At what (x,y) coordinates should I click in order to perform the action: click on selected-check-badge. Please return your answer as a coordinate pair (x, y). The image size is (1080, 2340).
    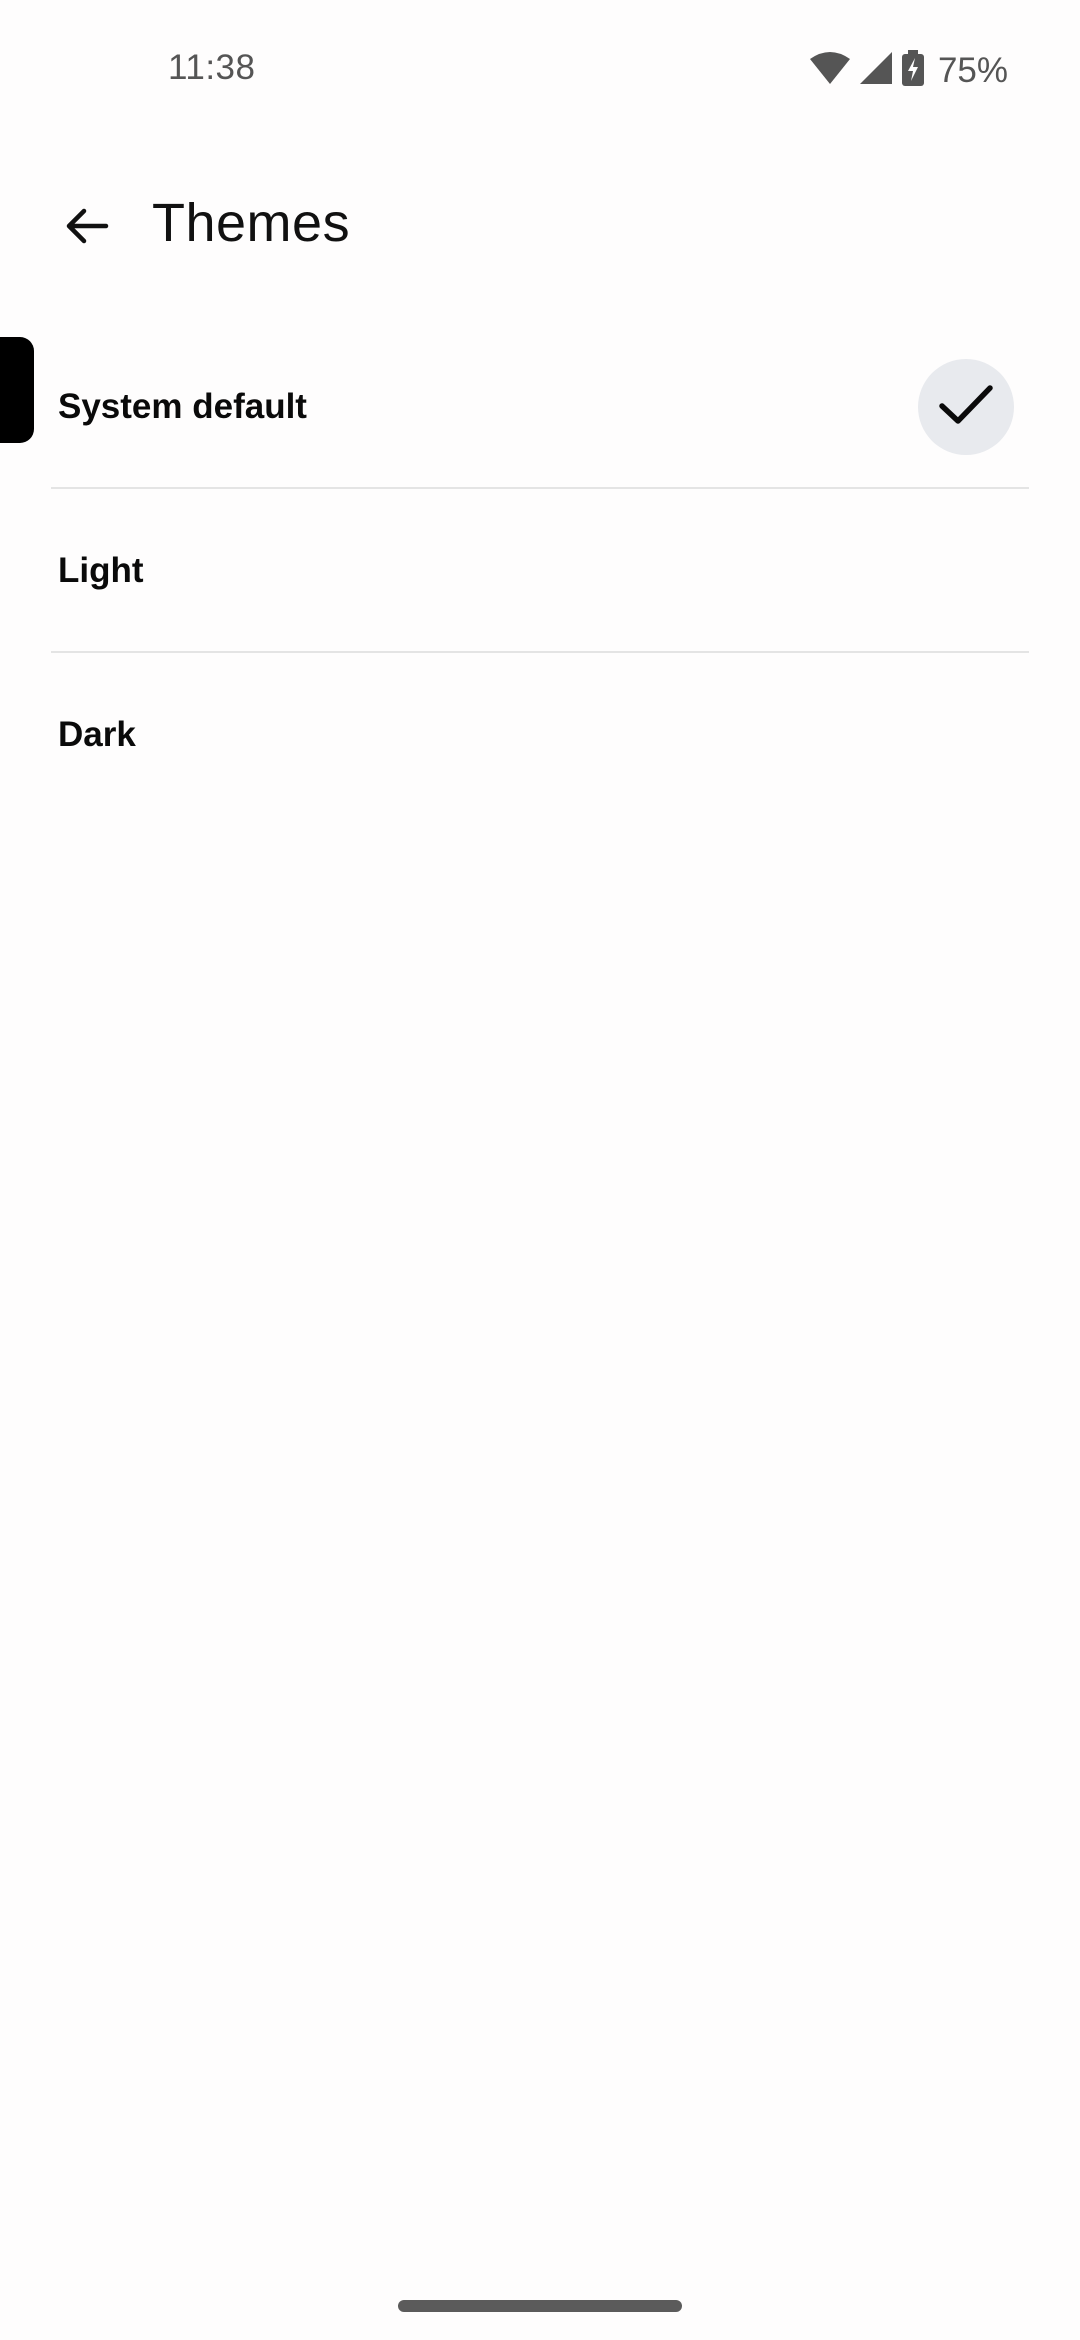
    Looking at the image, I should click on (966, 407).